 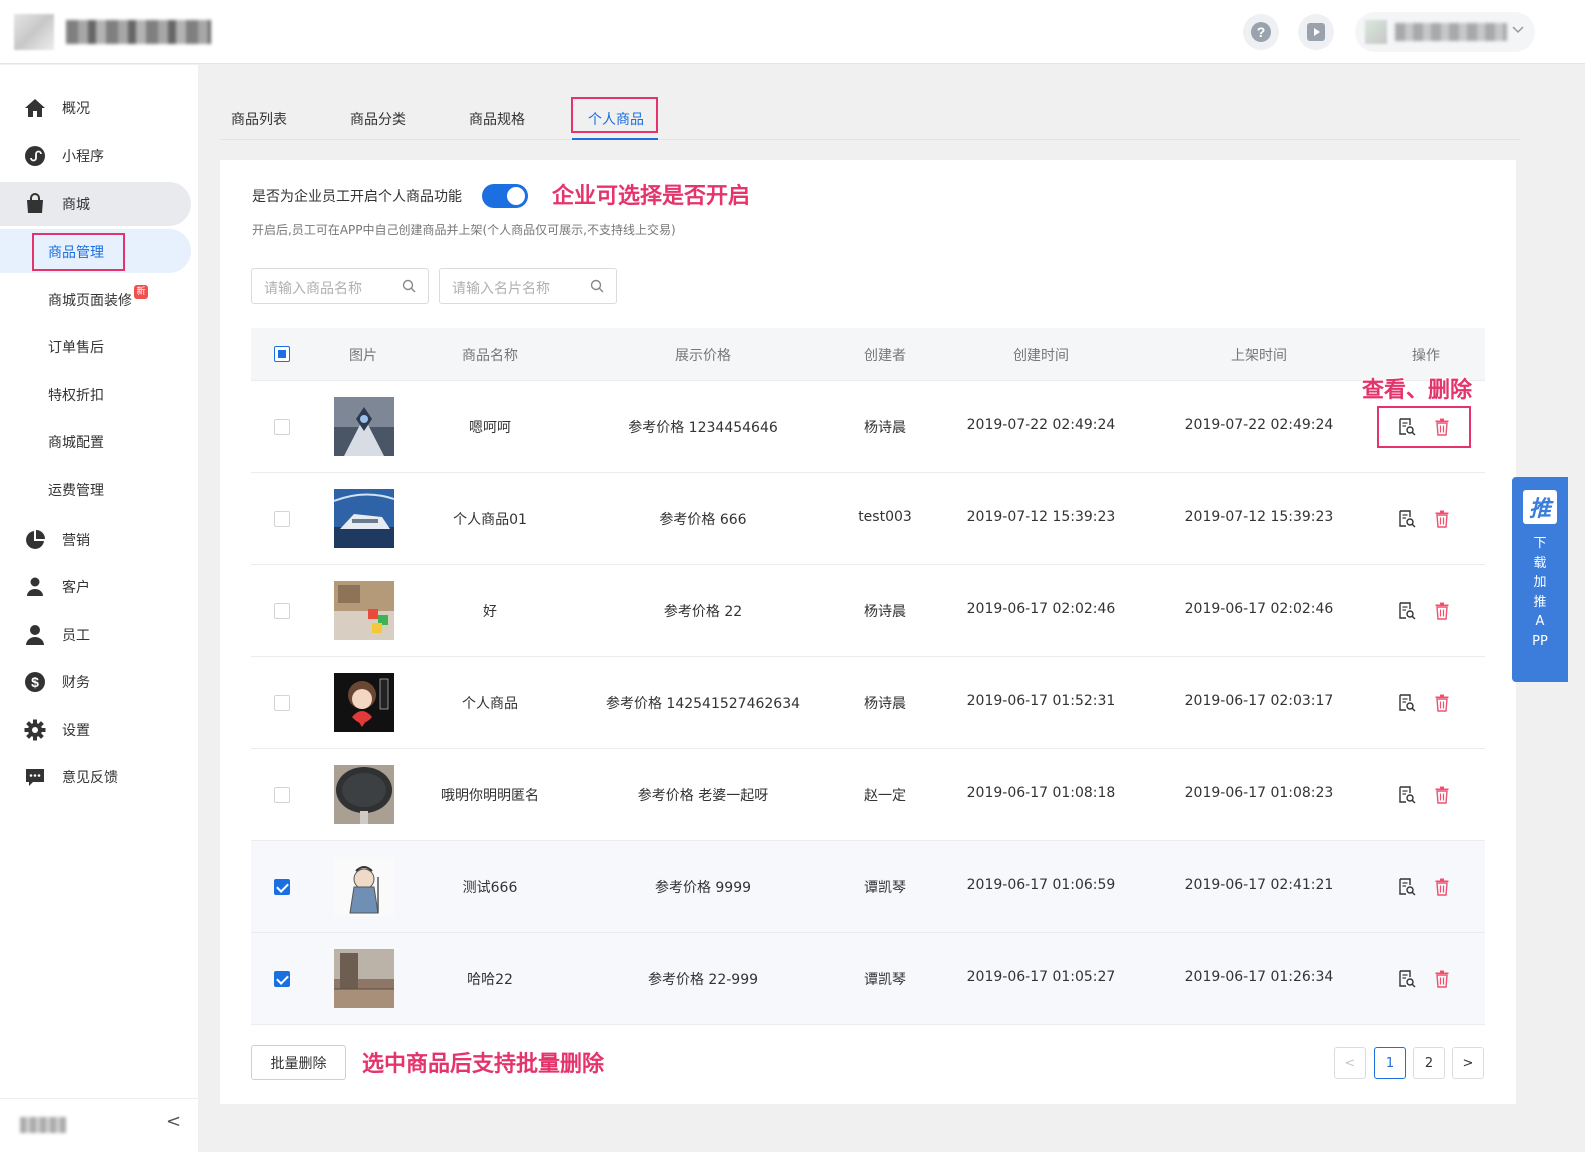 I want to click on download-app-float: 推 下载加推APP, so click(x=1540, y=579).